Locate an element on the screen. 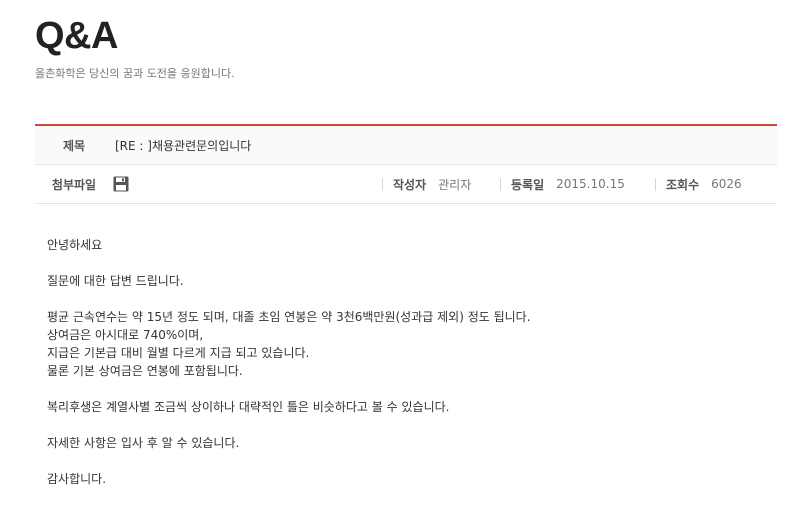  subject-label: 제목 is located at coordinates (74, 145).